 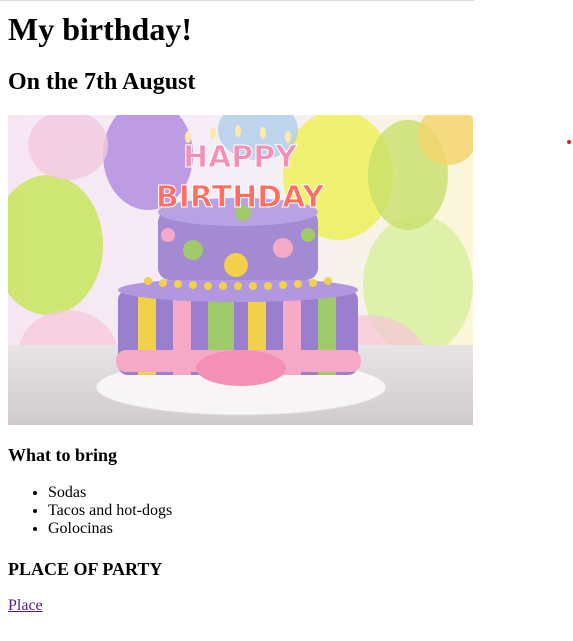 What do you see at coordinates (237, 0) in the screenshot?
I see `top-divider` at bounding box center [237, 0].